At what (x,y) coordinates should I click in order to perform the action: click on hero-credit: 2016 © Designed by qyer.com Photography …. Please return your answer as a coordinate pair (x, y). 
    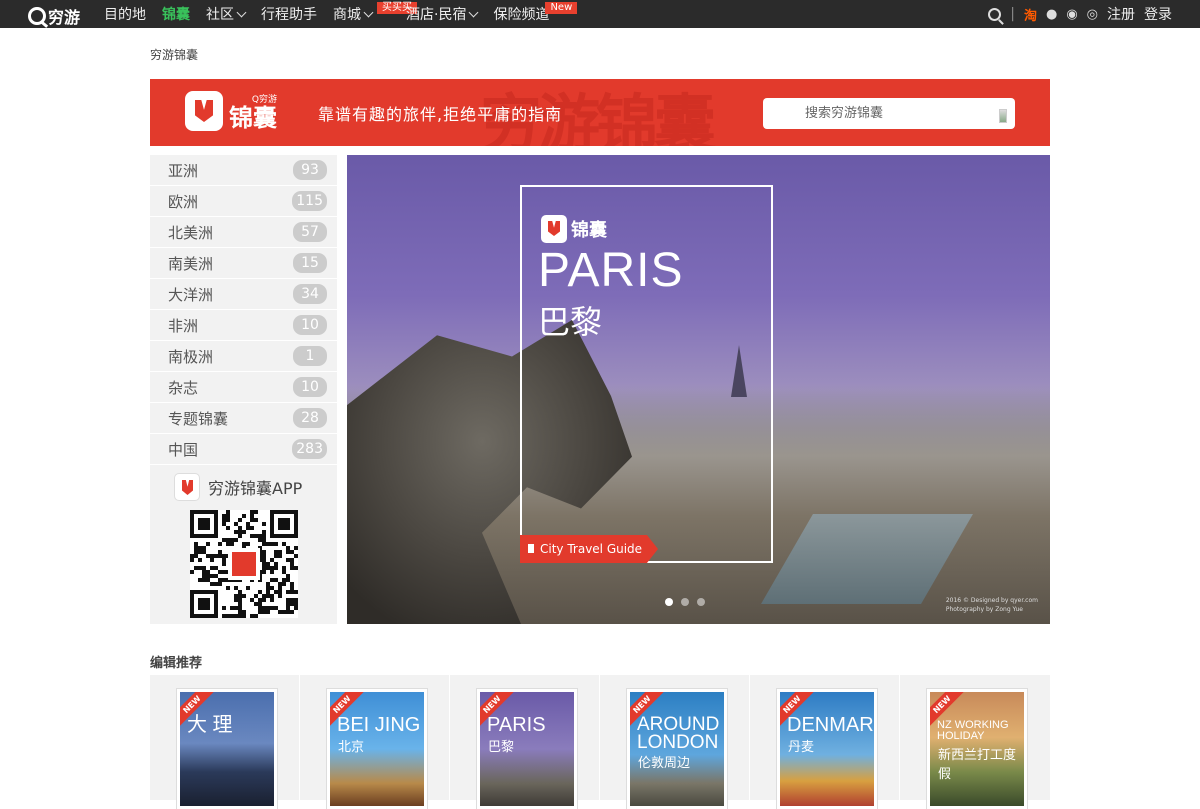
    Looking at the image, I should click on (992, 605).